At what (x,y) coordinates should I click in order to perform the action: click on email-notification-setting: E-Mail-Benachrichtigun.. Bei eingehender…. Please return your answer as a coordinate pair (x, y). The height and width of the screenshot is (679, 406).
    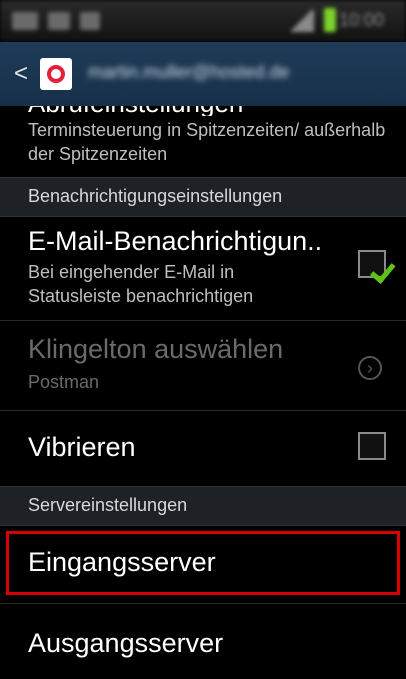
    Looking at the image, I should click on (203, 263).